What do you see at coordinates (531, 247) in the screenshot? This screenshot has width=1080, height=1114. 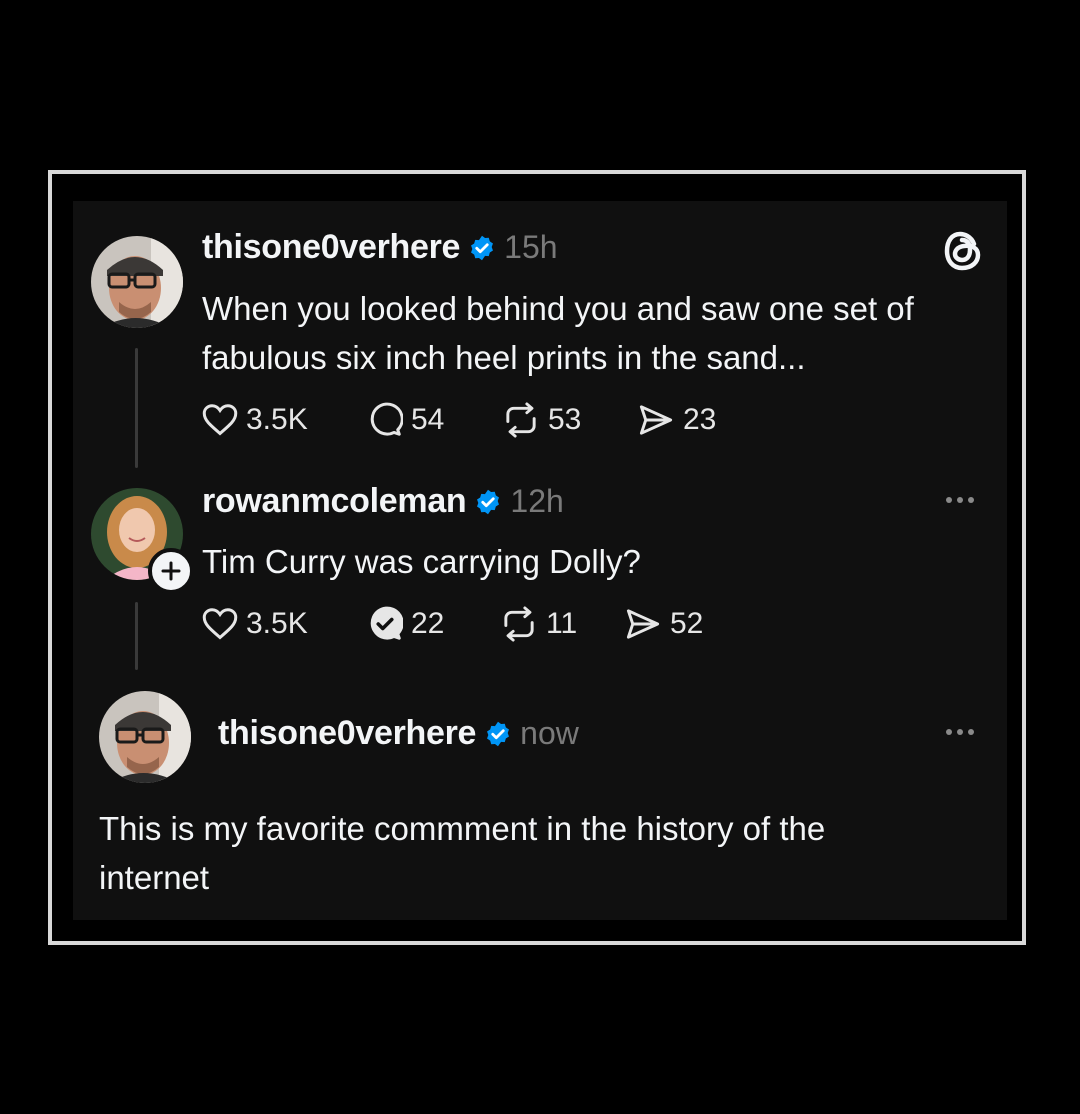 I see `post-time: 15h` at bounding box center [531, 247].